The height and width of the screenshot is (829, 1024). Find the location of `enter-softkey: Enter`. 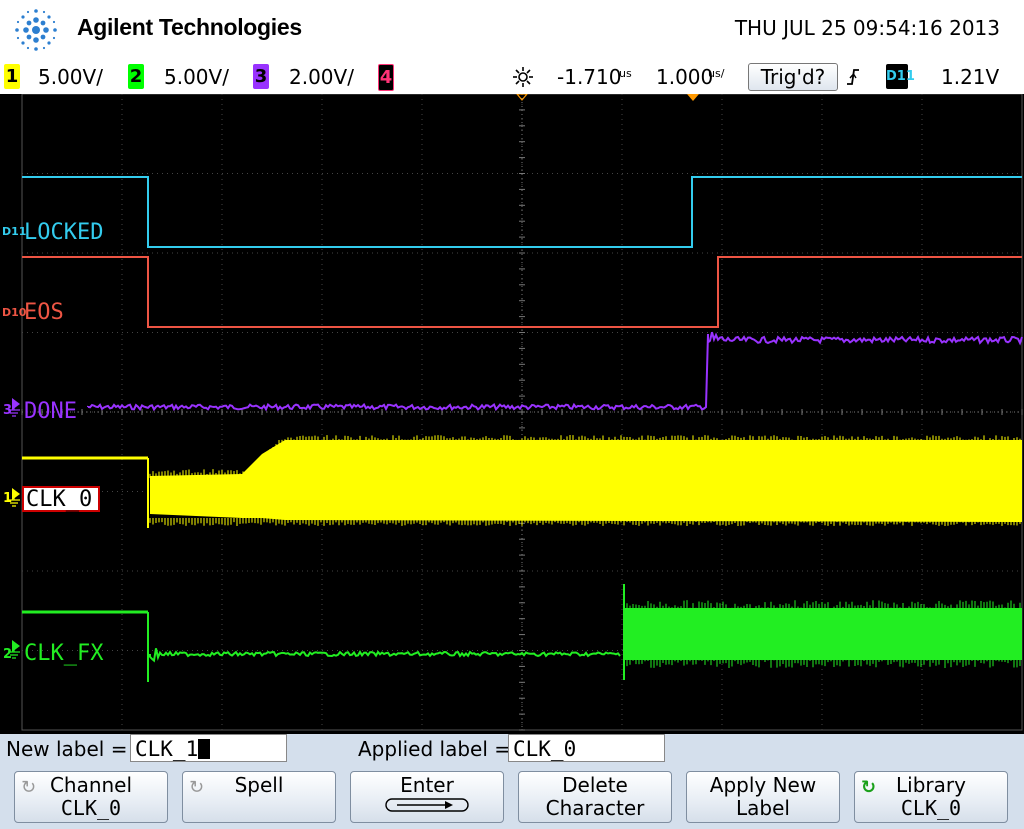

enter-softkey: Enter is located at coordinates (427, 797).